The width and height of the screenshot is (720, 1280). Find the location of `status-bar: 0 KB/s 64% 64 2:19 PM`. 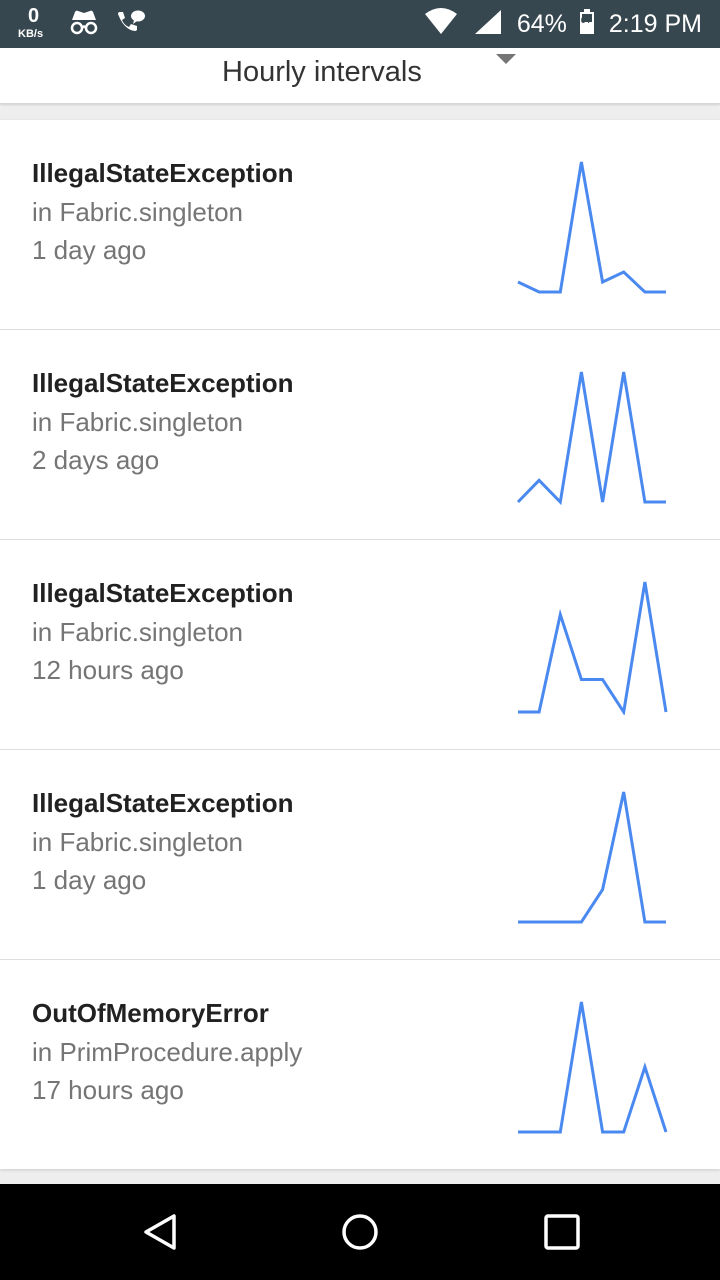

status-bar: 0 KB/s 64% 64 2:19 PM is located at coordinates (360, 24).